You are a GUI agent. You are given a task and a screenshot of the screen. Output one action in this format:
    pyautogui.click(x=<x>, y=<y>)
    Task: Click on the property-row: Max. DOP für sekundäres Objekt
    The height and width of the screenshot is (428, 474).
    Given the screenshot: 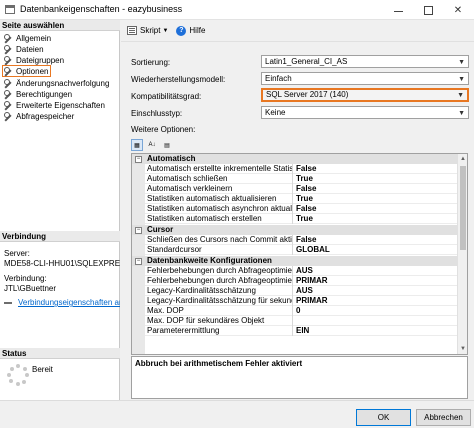 What is the action you would take?
    pyautogui.click(x=301, y=321)
    